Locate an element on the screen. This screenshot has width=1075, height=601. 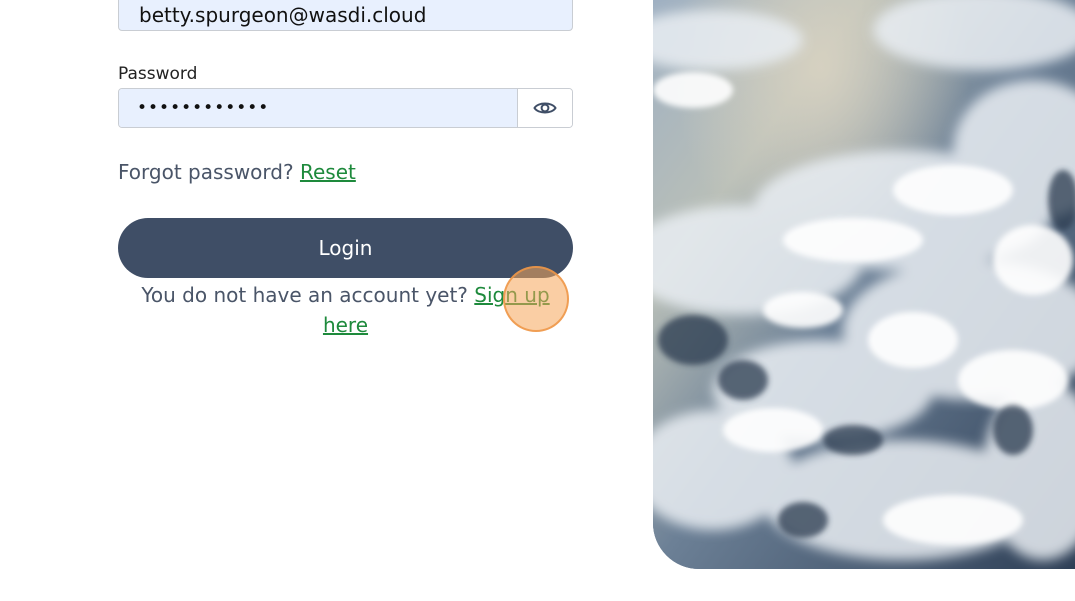
eye-icon is located at coordinates (545, 108).